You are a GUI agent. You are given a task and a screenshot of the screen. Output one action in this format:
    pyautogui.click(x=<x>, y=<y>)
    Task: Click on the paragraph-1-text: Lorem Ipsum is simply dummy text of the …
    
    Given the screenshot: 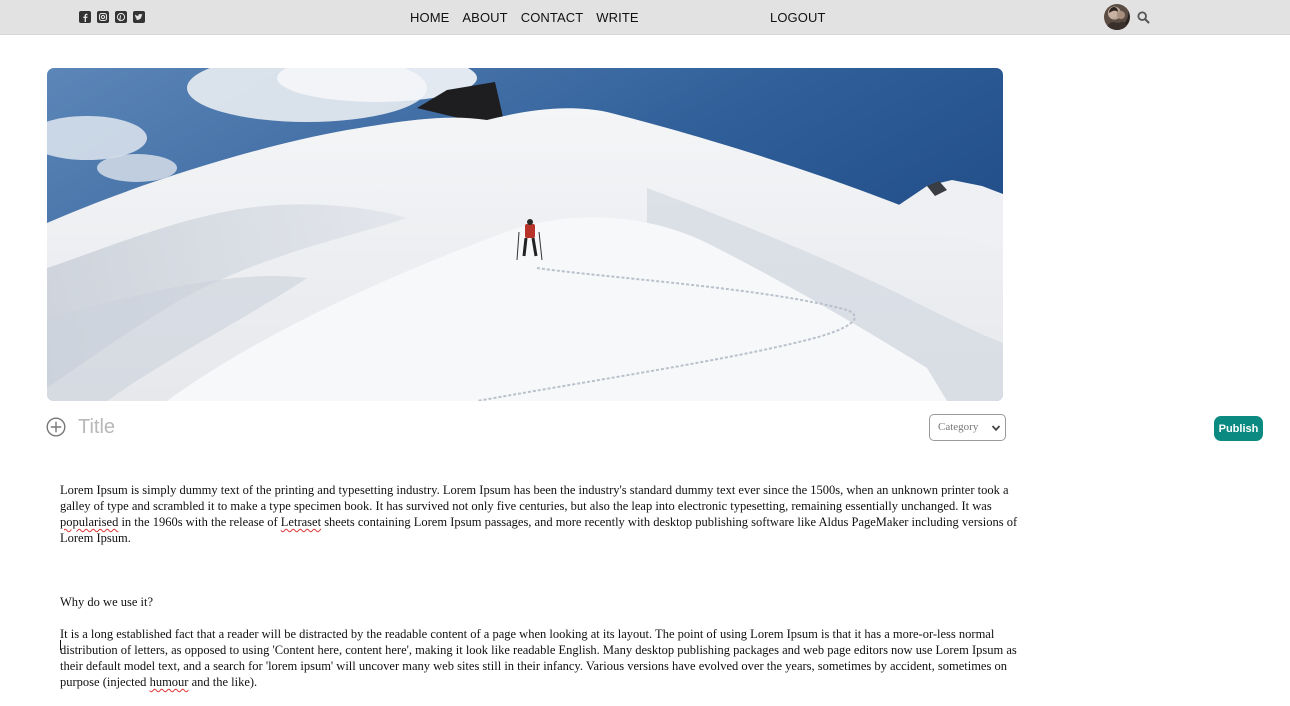 What is the action you would take?
    pyautogui.click(x=536, y=498)
    